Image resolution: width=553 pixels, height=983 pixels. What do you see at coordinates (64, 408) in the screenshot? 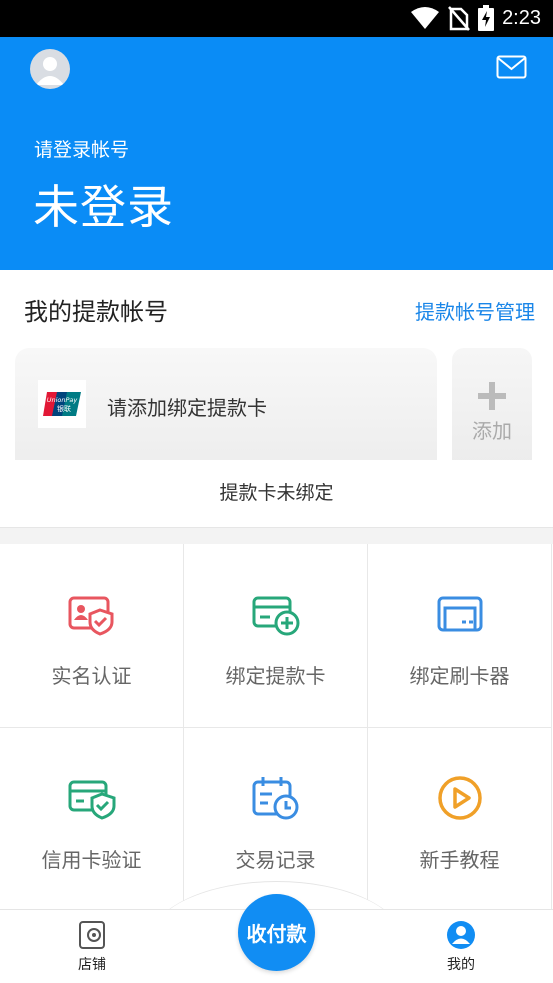
I see `unionpay-cn-text: 银联` at bounding box center [64, 408].